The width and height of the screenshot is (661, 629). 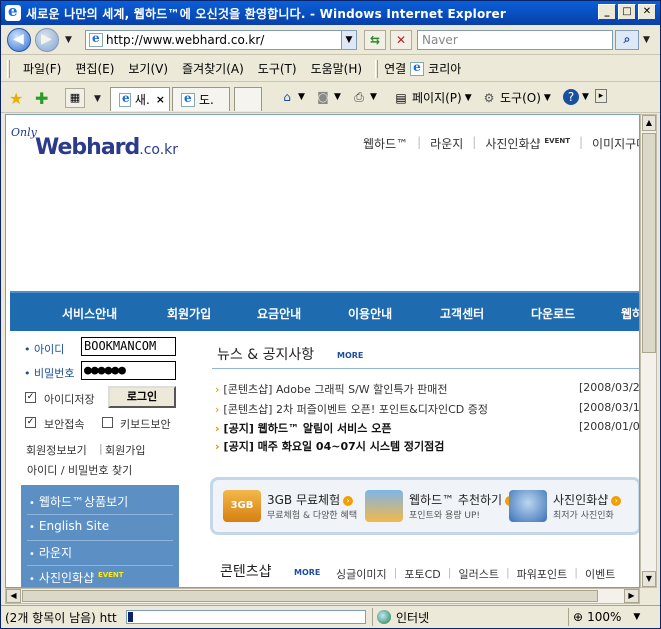 I want to click on horizontal-scroll-thumb, so click(x=310, y=596).